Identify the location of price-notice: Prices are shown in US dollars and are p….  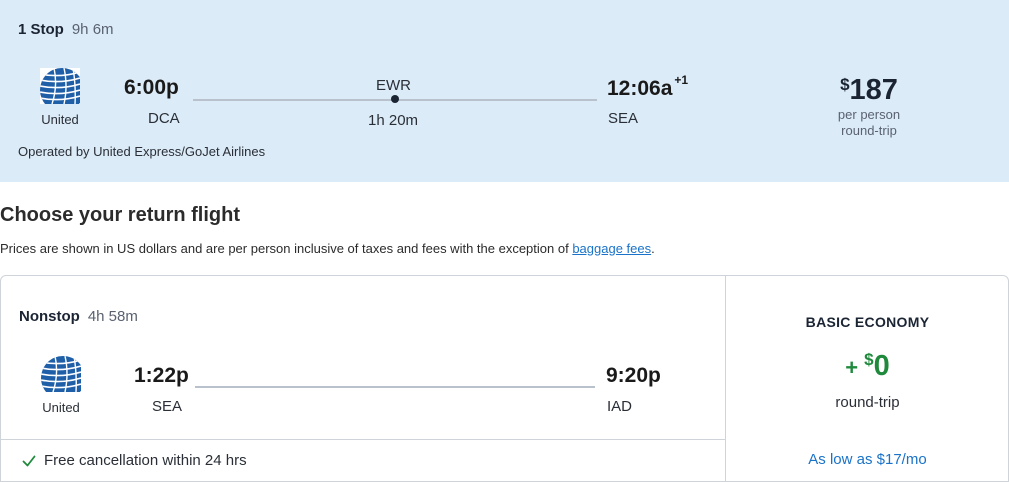
(327, 248).